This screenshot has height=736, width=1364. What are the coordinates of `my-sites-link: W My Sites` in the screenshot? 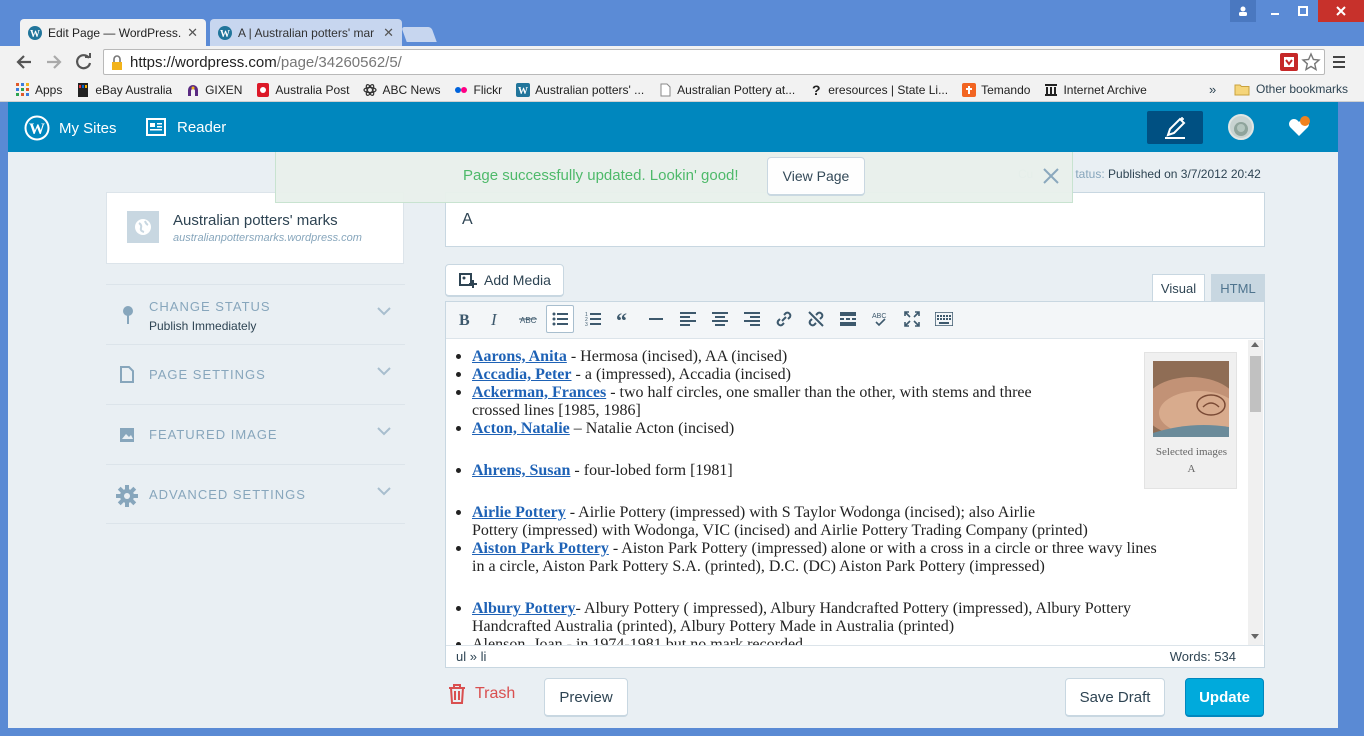 It's located at (70, 128).